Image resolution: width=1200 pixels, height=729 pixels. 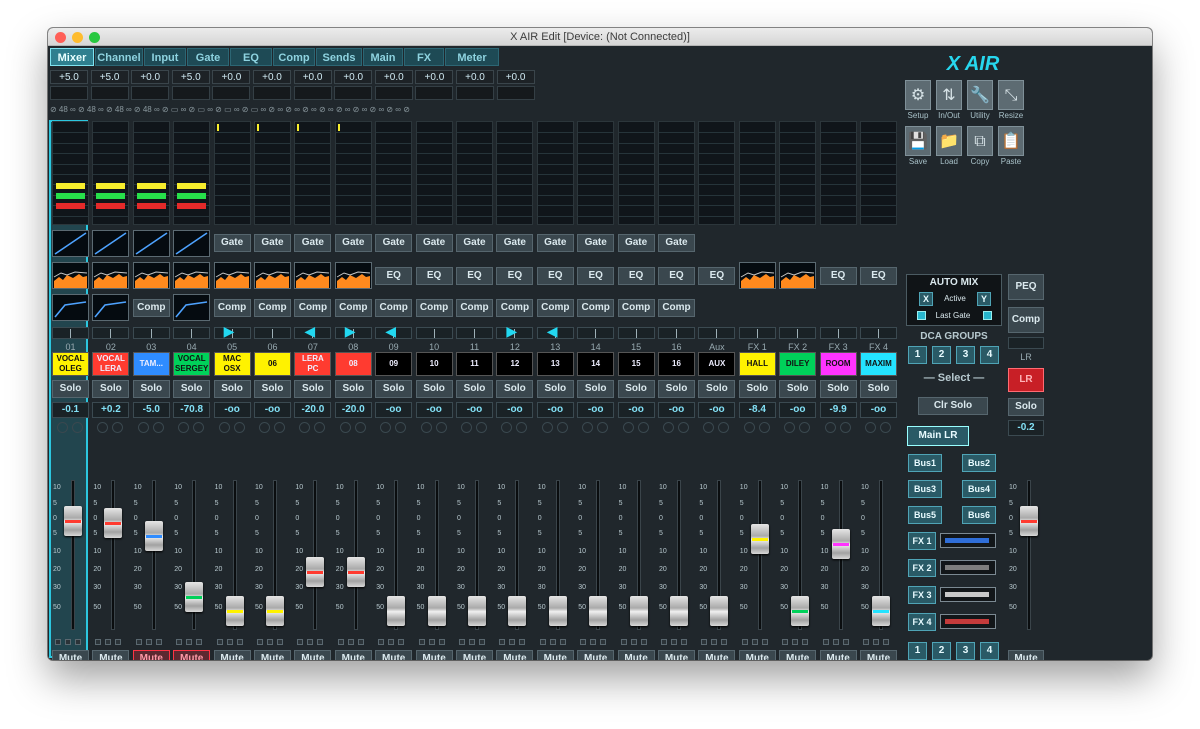 What do you see at coordinates (922, 568) in the screenshot?
I see `fx-send-button-2: FX 2` at bounding box center [922, 568].